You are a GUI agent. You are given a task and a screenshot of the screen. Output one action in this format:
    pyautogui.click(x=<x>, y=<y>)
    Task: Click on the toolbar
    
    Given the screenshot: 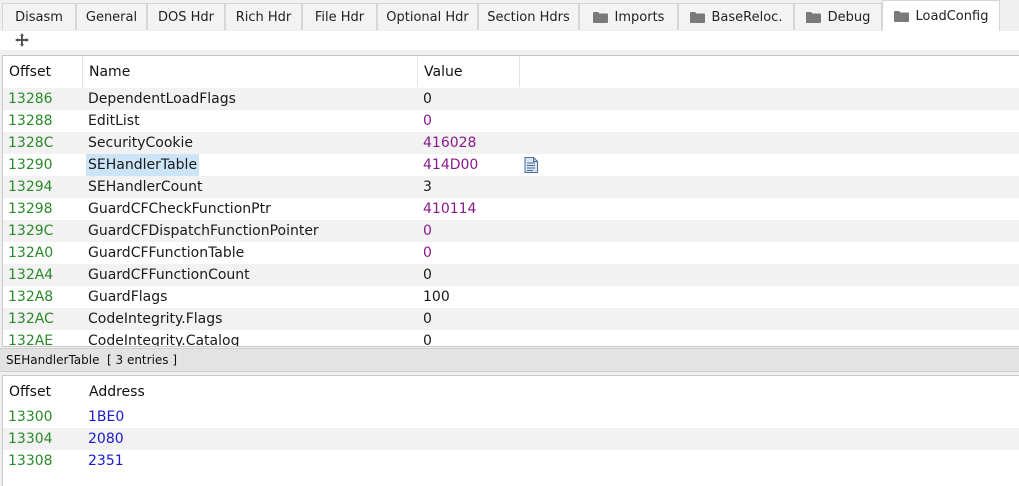 What is the action you would take?
    pyautogui.click(x=509, y=40)
    